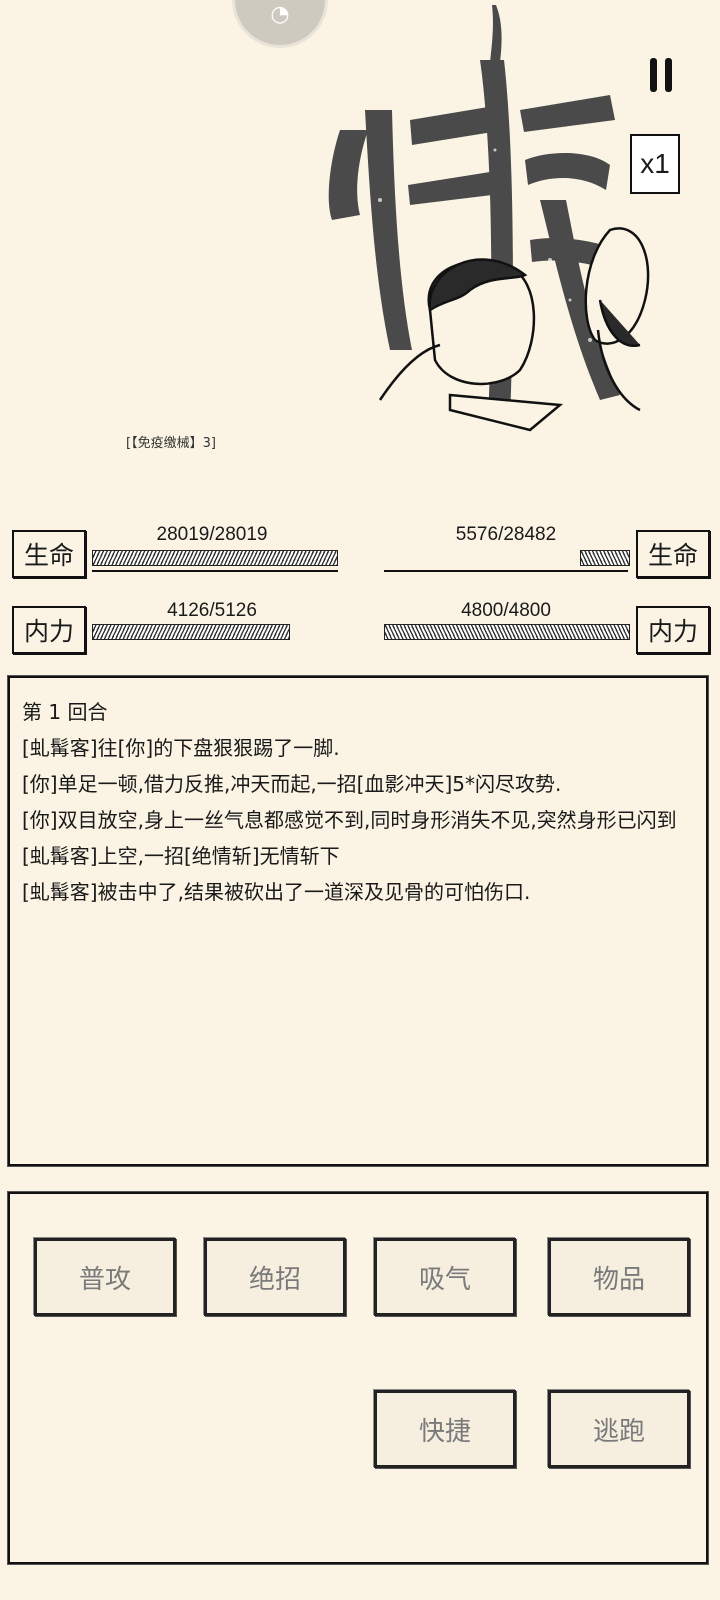 The width and height of the screenshot is (720, 1600). Describe the element at coordinates (489, 218) in the screenshot. I see `battle-scene-illustration` at that location.